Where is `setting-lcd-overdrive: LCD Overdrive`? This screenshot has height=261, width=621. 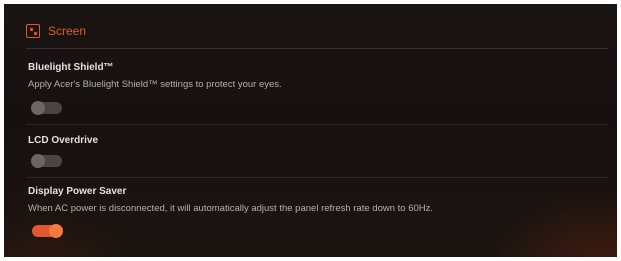
setting-lcd-overdrive: LCD Overdrive is located at coordinates (63, 140).